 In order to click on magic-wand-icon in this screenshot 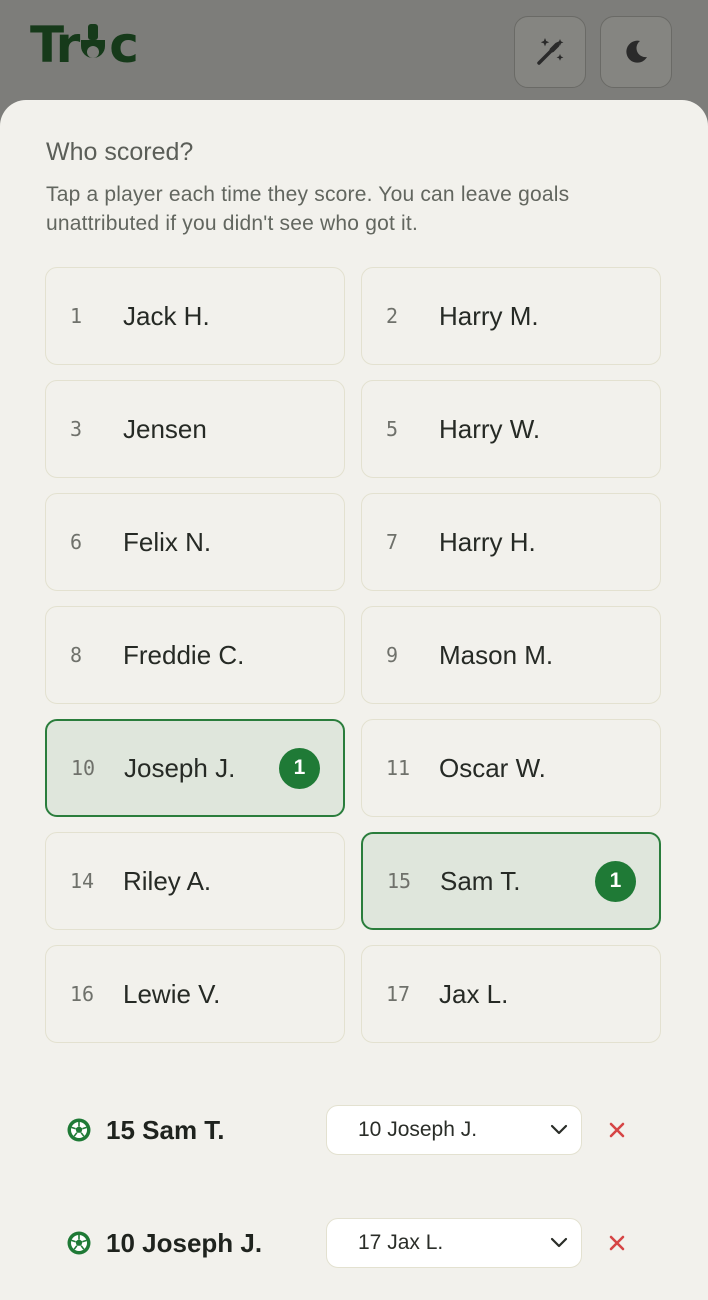, I will do `click(550, 51)`.